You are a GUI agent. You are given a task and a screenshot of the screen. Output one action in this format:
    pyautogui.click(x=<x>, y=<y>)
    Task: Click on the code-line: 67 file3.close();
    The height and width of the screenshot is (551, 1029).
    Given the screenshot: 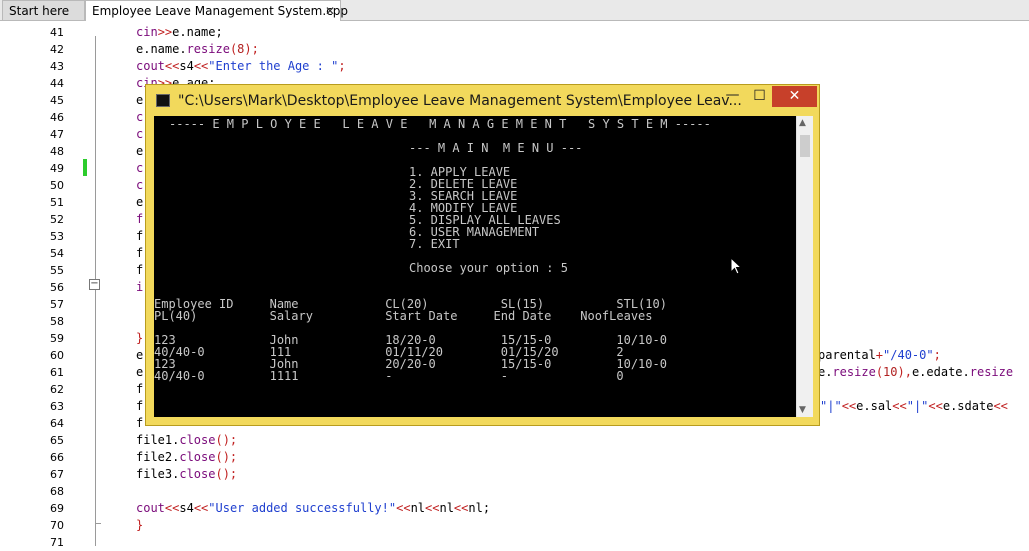 What is the action you would take?
    pyautogui.click(x=514, y=474)
    